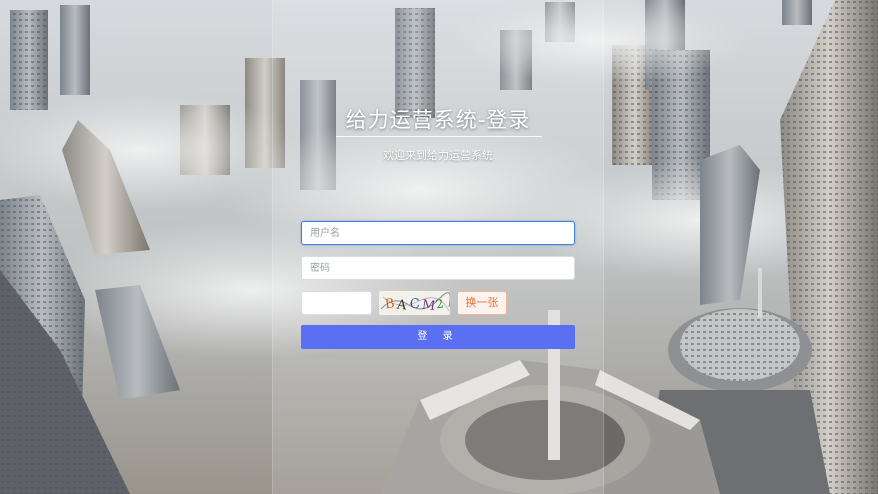  What do you see at coordinates (438, 337) in the screenshot?
I see `login-button: 登 录` at bounding box center [438, 337].